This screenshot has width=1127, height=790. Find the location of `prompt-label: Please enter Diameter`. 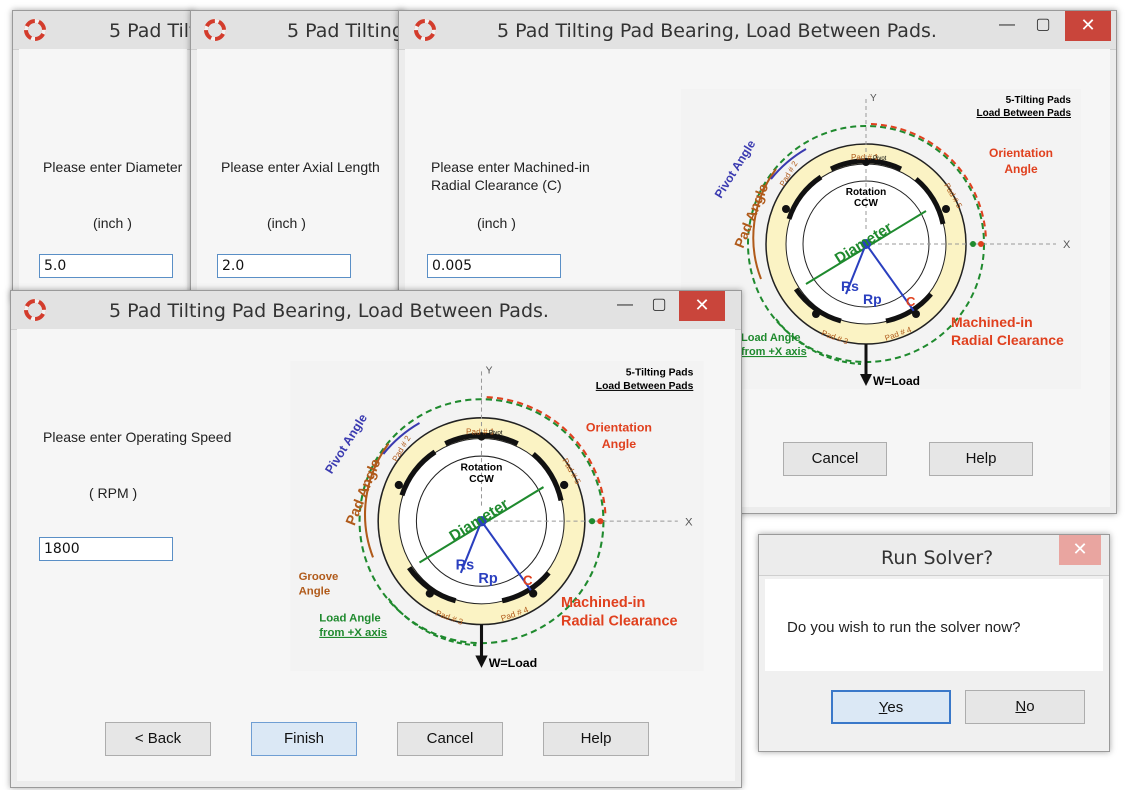

prompt-label: Please enter Diameter is located at coordinates (113, 167).